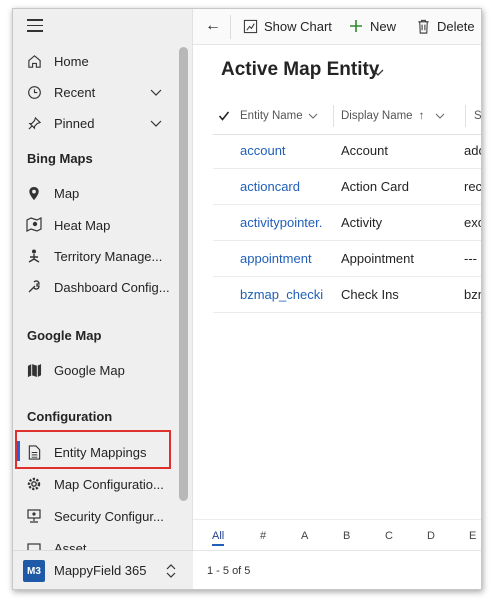  I want to click on back-button: ←, so click(213, 26).